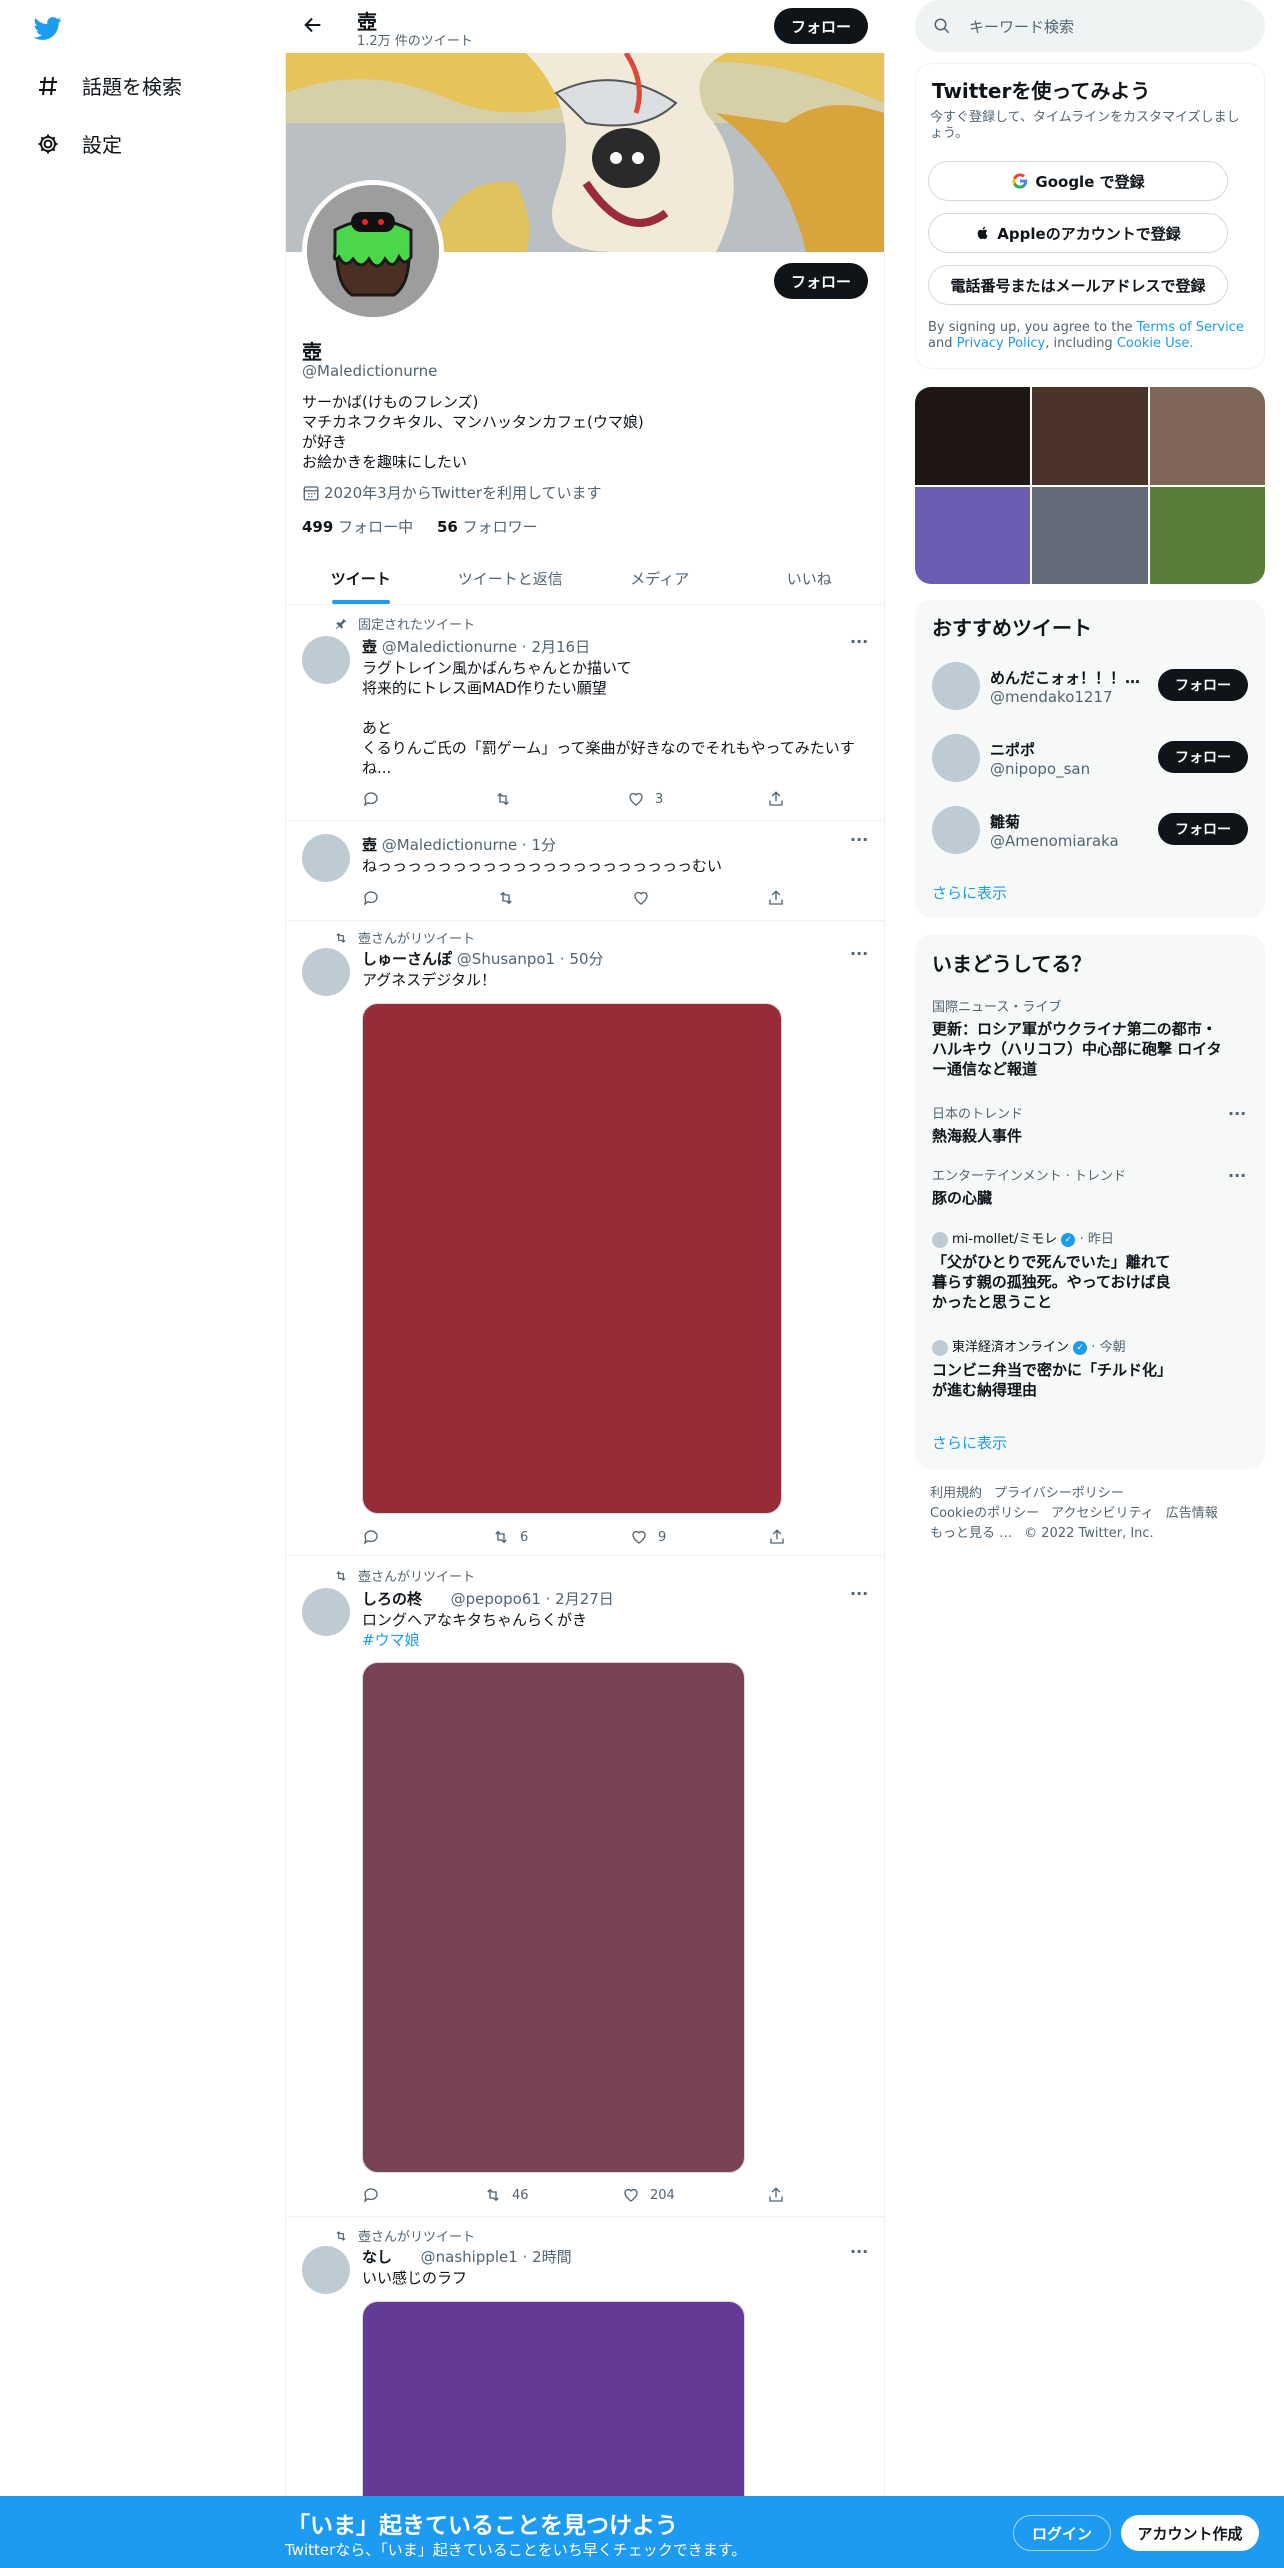 Image resolution: width=1284 pixels, height=2568 pixels. What do you see at coordinates (510, 1537) in the screenshot?
I see `retweet-button: 6` at bounding box center [510, 1537].